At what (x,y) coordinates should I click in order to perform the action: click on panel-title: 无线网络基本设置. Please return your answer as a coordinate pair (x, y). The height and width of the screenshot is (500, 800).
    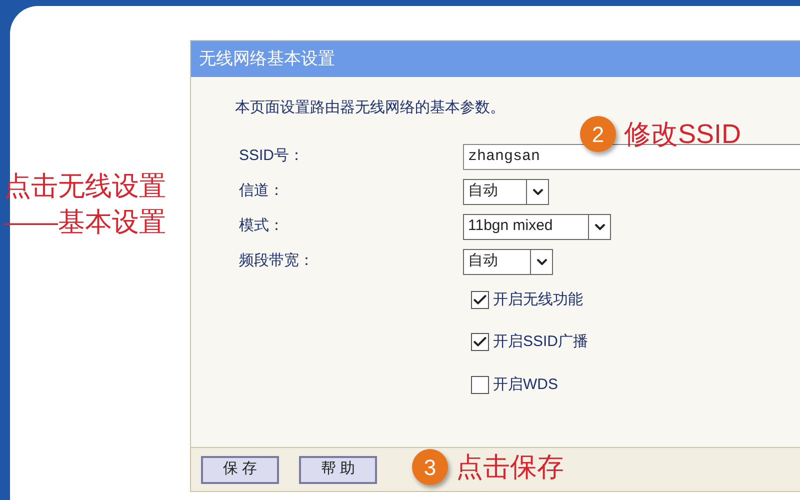
    Looking at the image, I should click on (495, 59).